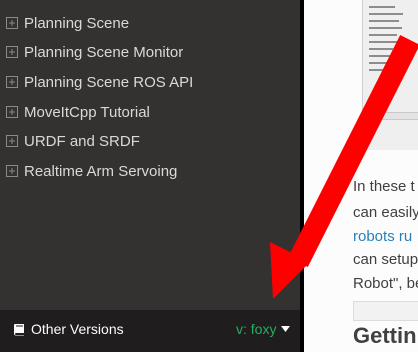 The image size is (418, 352). I want to click on sidebar-item-realtime-arm-servoing: Realtime Arm Servoing, so click(150, 173).